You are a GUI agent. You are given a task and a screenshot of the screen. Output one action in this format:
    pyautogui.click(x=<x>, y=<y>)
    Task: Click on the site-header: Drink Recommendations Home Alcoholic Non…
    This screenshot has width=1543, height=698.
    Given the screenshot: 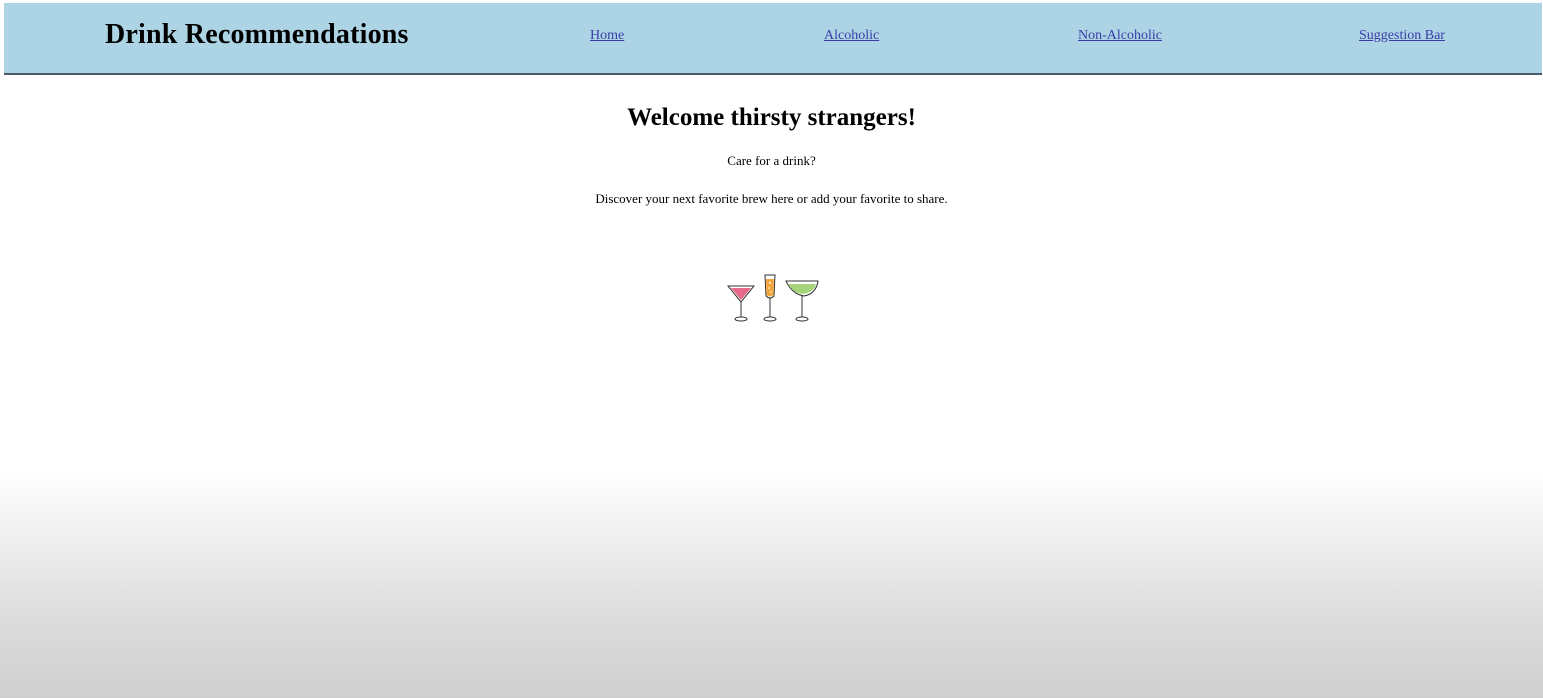 What is the action you would take?
    pyautogui.click(x=773, y=39)
    